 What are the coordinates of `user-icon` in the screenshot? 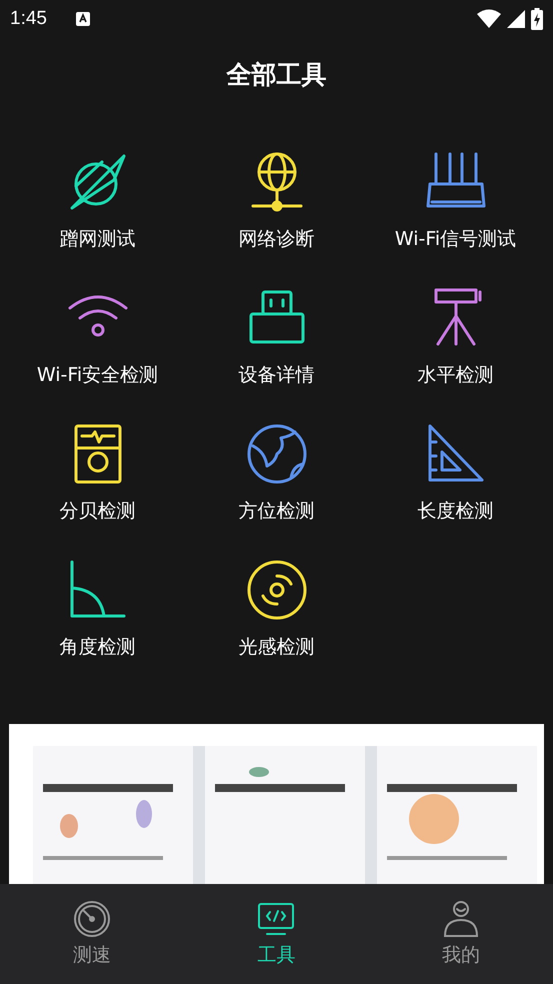 It's located at (461, 919).